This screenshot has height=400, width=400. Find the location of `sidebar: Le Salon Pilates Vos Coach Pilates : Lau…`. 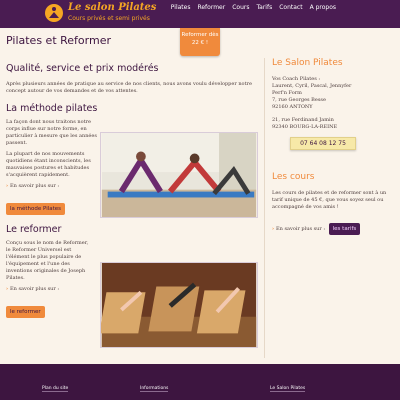

sidebar: Le Salon Pilates Vos Coach Pilates : Lau… is located at coordinates (332, 146).